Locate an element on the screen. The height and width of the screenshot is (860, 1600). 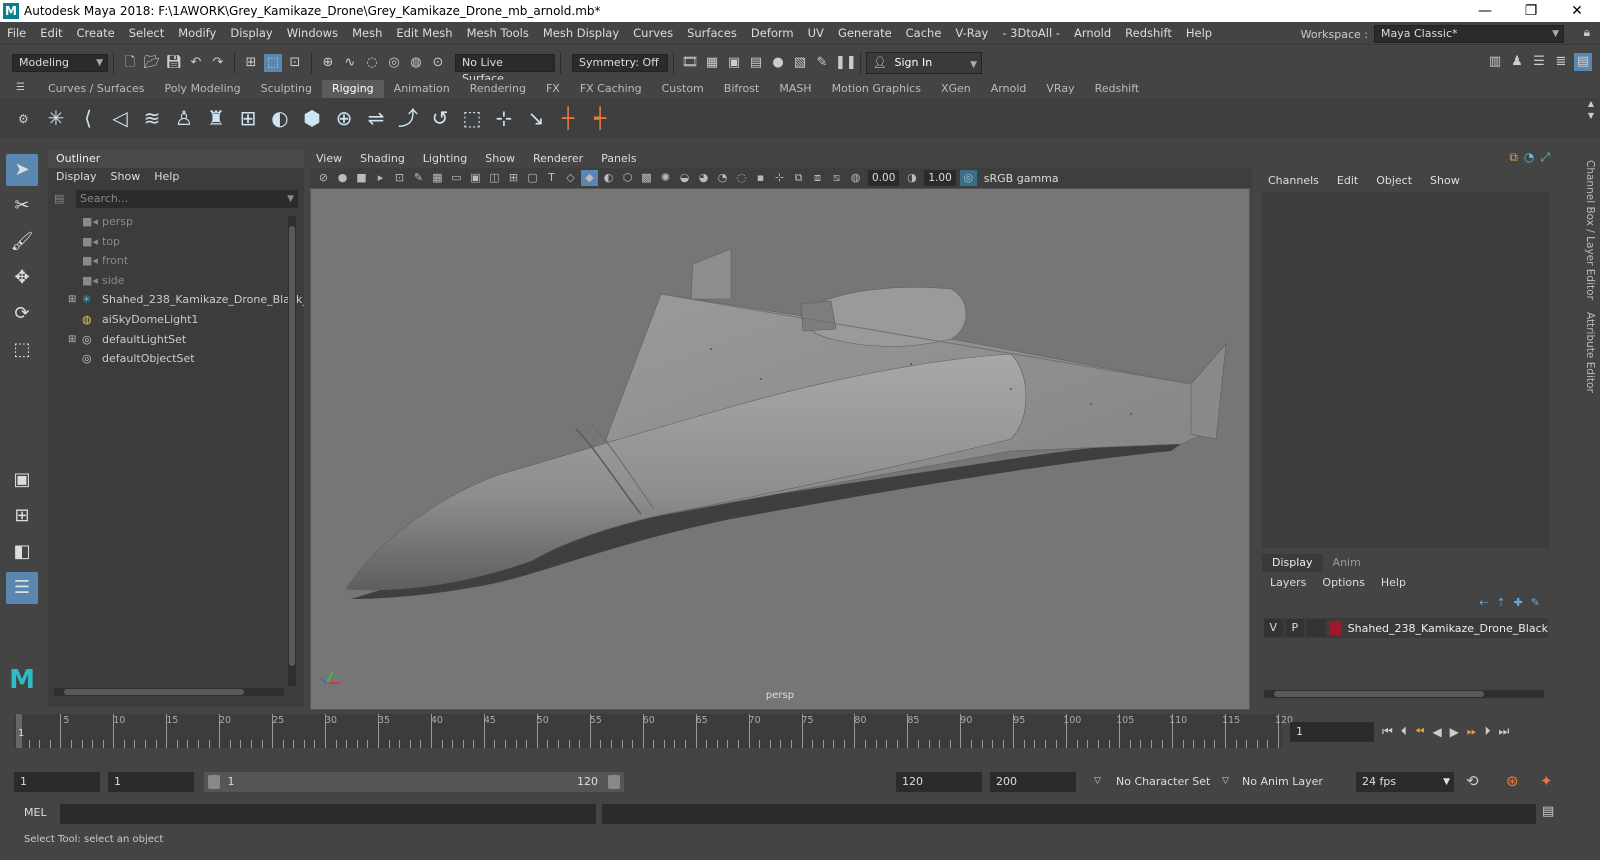
lasso-tool-icon: ✂ is located at coordinates (22, 206).